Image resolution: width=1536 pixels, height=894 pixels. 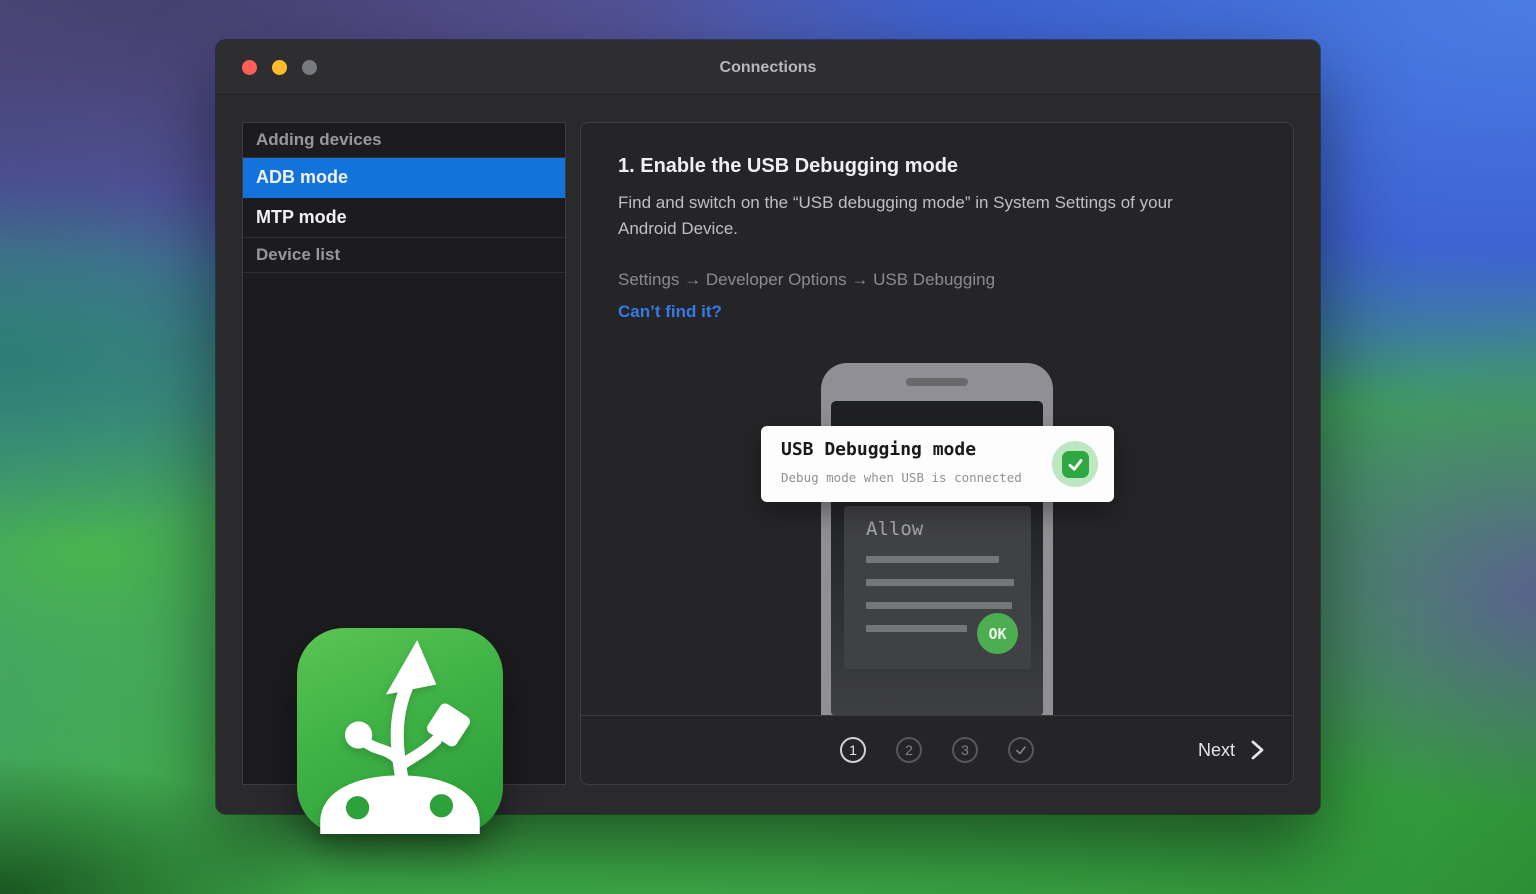 I want to click on macdroid-app-icon, so click(x=400, y=731).